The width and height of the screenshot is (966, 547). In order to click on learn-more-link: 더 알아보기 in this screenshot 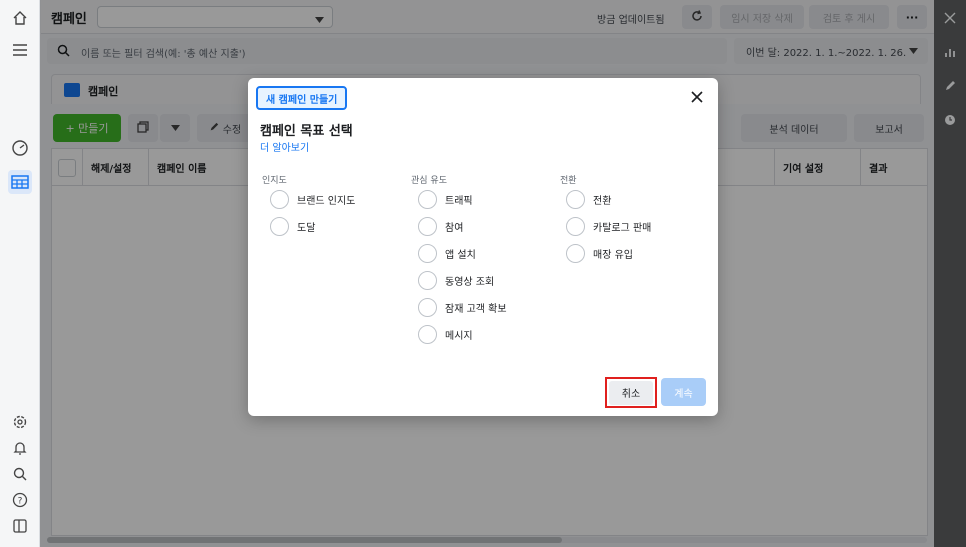, I will do `click(284, 146)`.